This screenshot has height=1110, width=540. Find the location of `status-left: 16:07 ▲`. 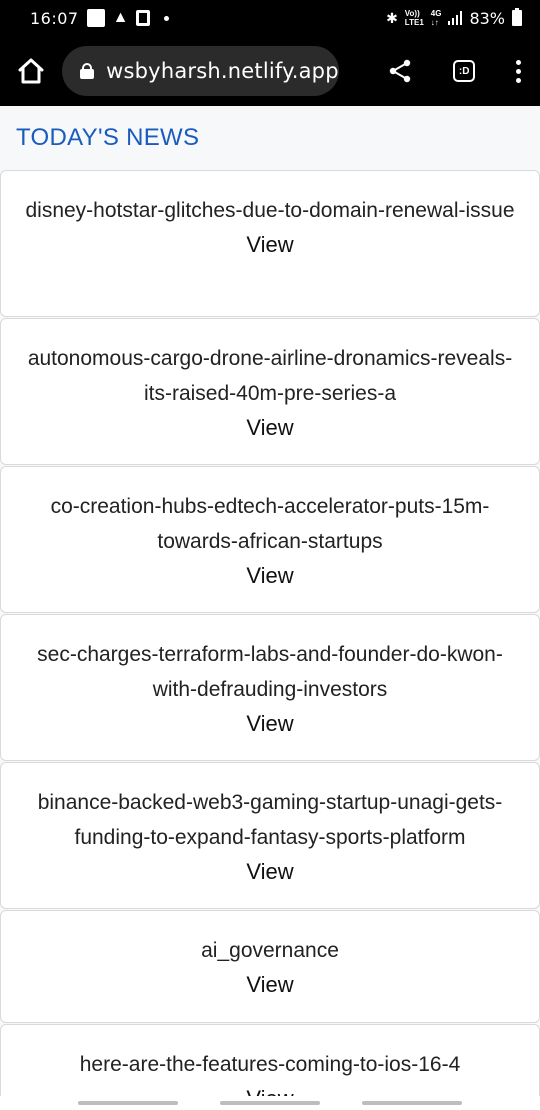

status-left: 16:07 ▲ is located at coordinates (100, 18).